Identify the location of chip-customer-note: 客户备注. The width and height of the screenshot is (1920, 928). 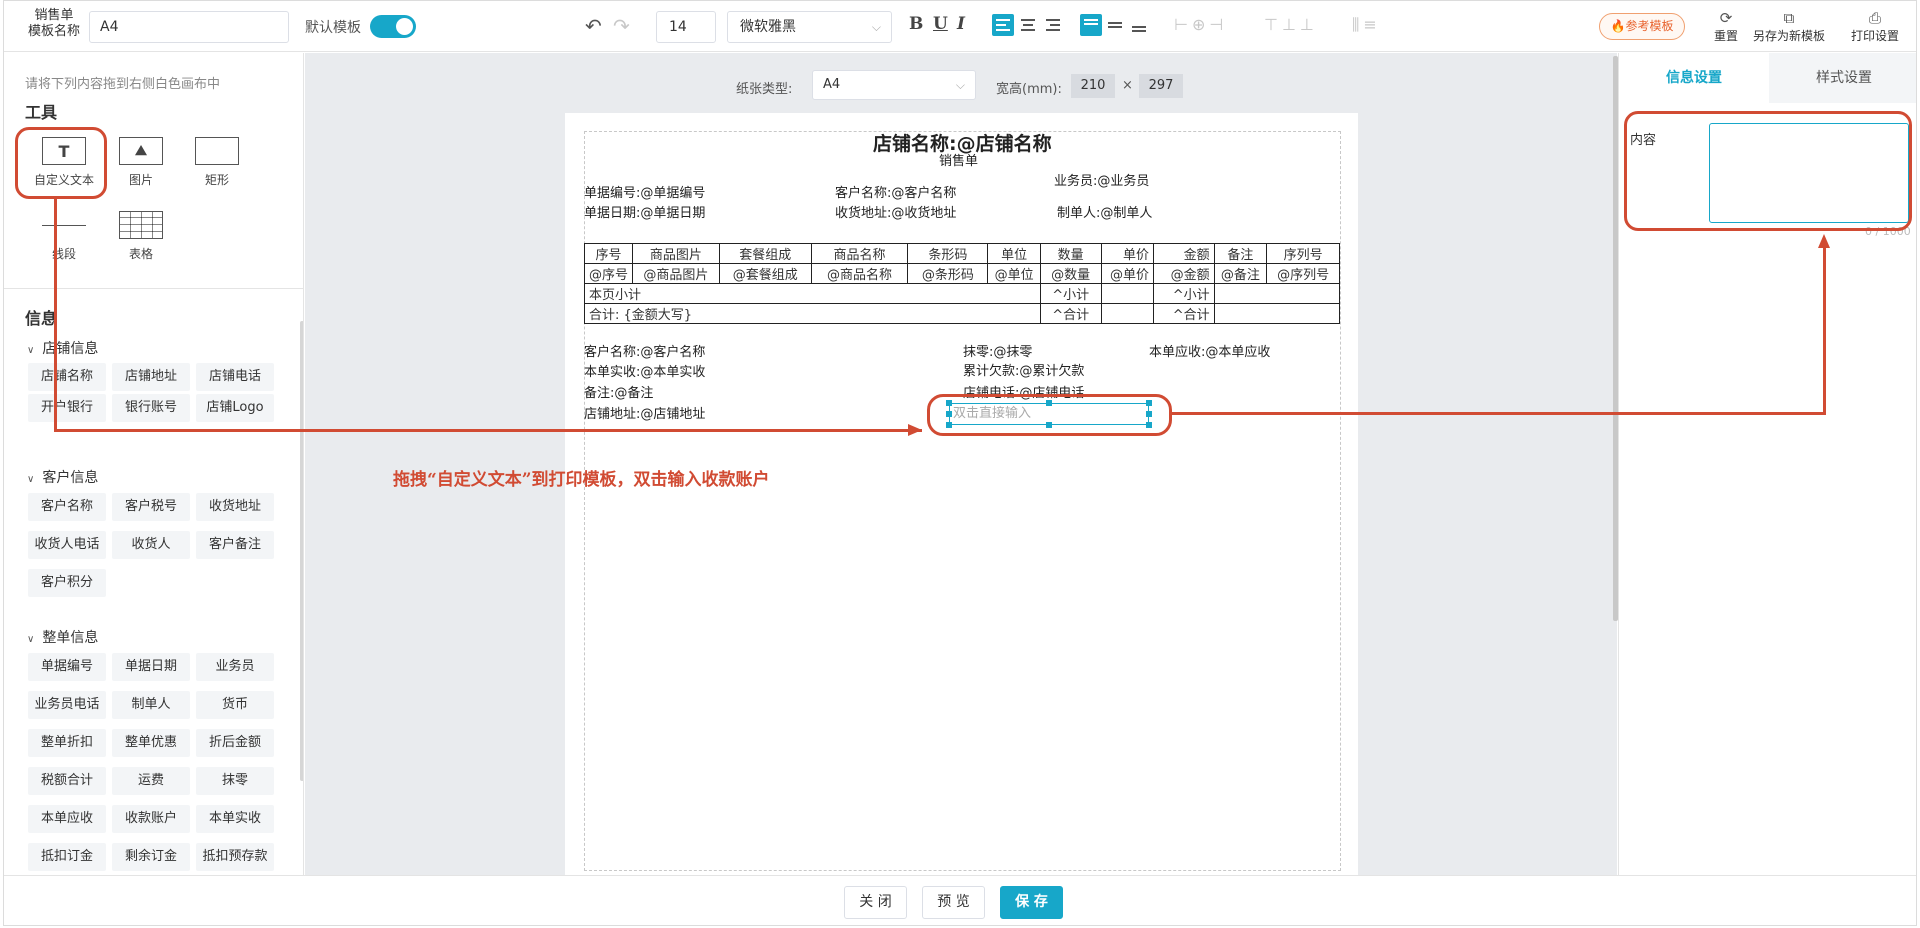
(235, 545).